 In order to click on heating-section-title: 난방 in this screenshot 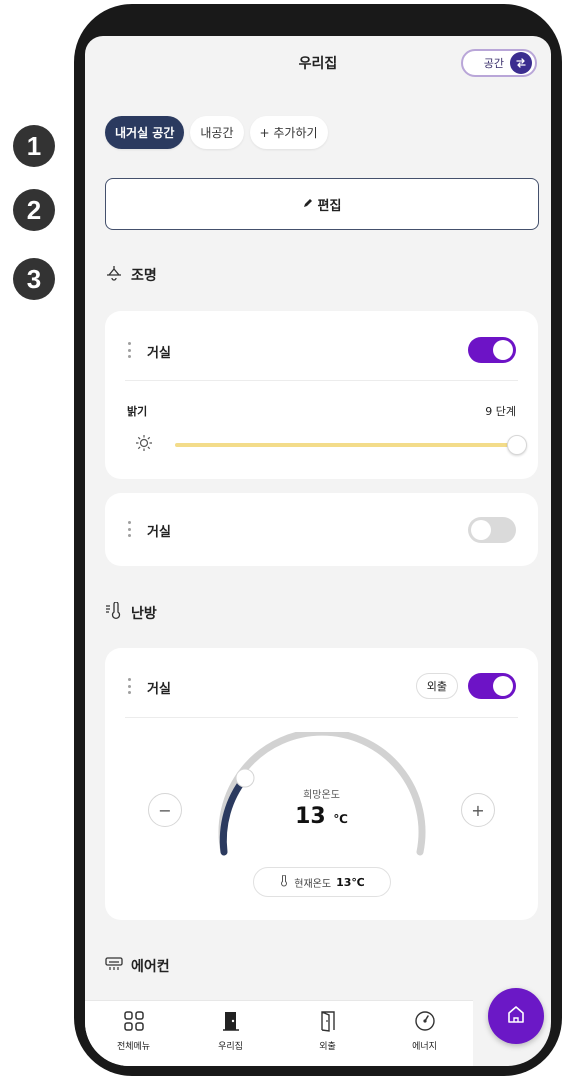, I will do `click(131, 612)`.